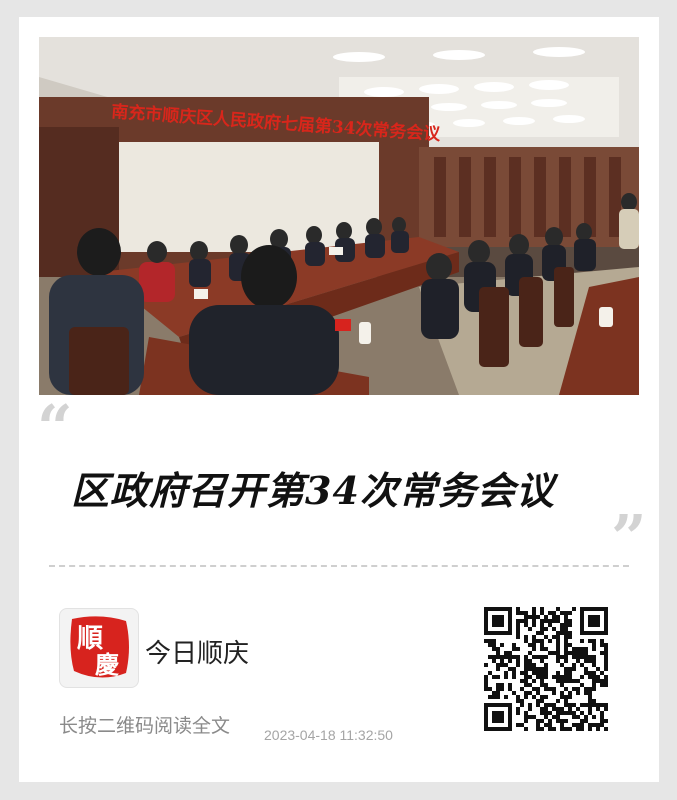 This screenshot has width=677, height=800. I want to click on article-headline: 区政府召开第34次常务会议, so click(351, 487).